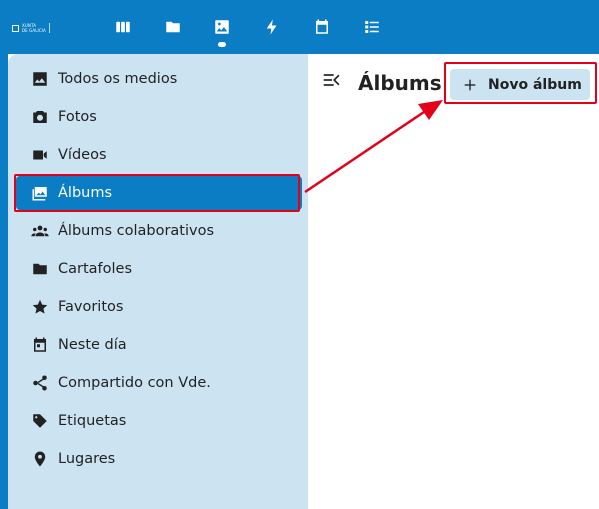 The width and height of the screenshot is (599, 509). What do you see at coordinates (136, 231) in the screenshot?
I see `sidebar-item-label: Álbums colaborativos` at bounding box center [136, 231].